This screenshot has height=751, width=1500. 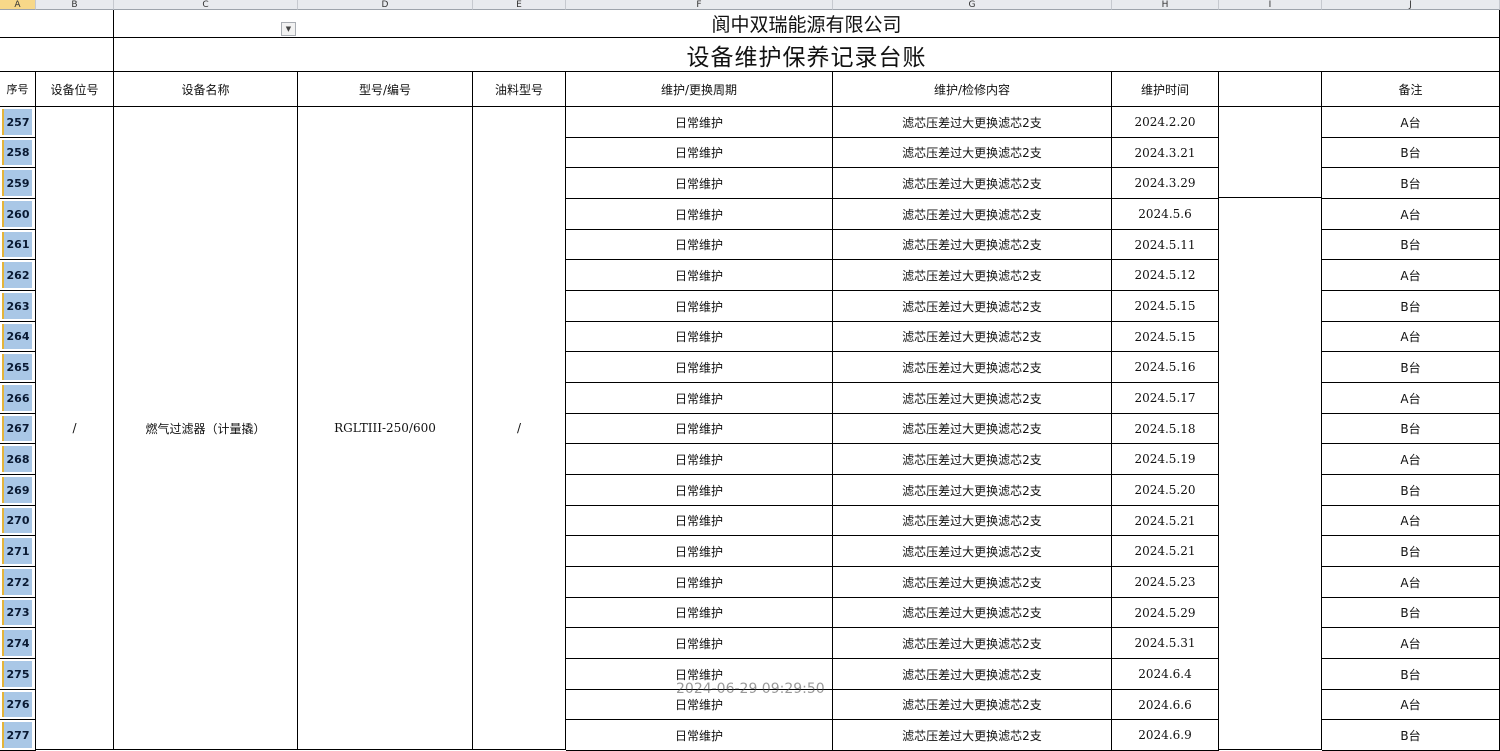 What do you see at coordinates (18, 459) in the screenshot?
I see `row-number: 268` at bounding box center [18, 459].